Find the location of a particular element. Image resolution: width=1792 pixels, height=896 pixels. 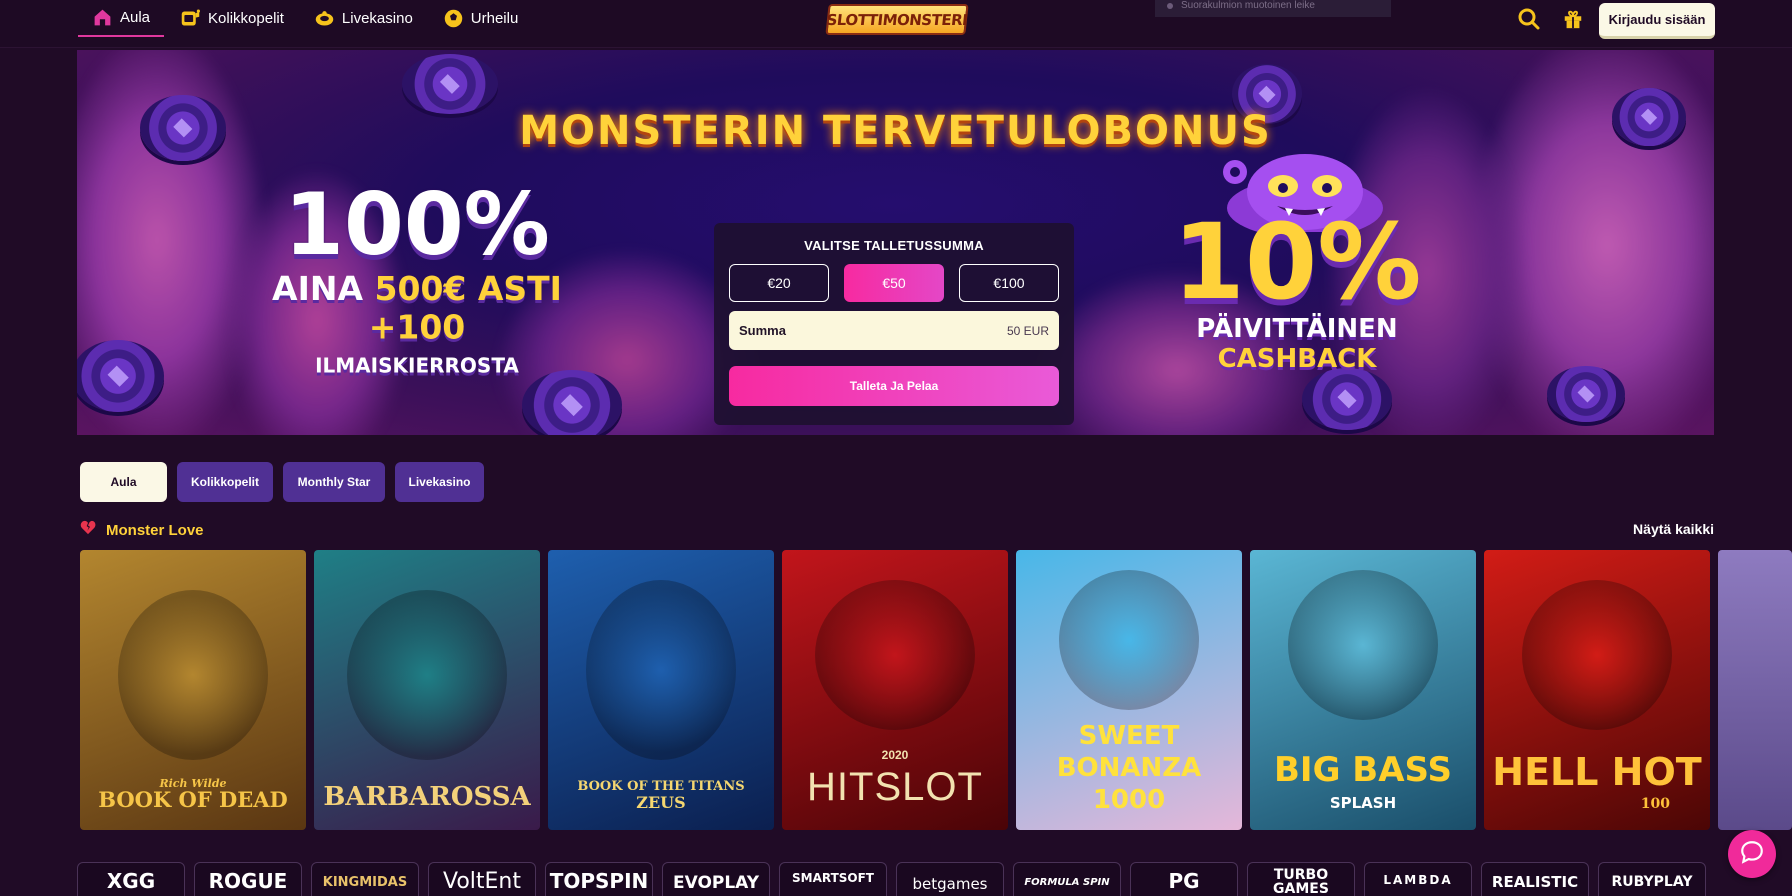

gift-icon is located at coordinates (1573, 21).